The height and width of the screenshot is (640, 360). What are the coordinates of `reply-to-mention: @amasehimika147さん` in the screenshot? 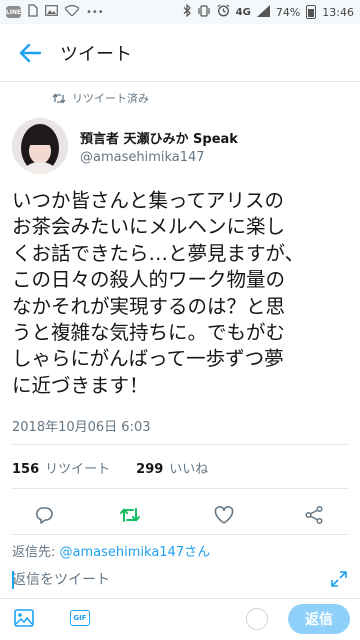 It's located at (135, 552).